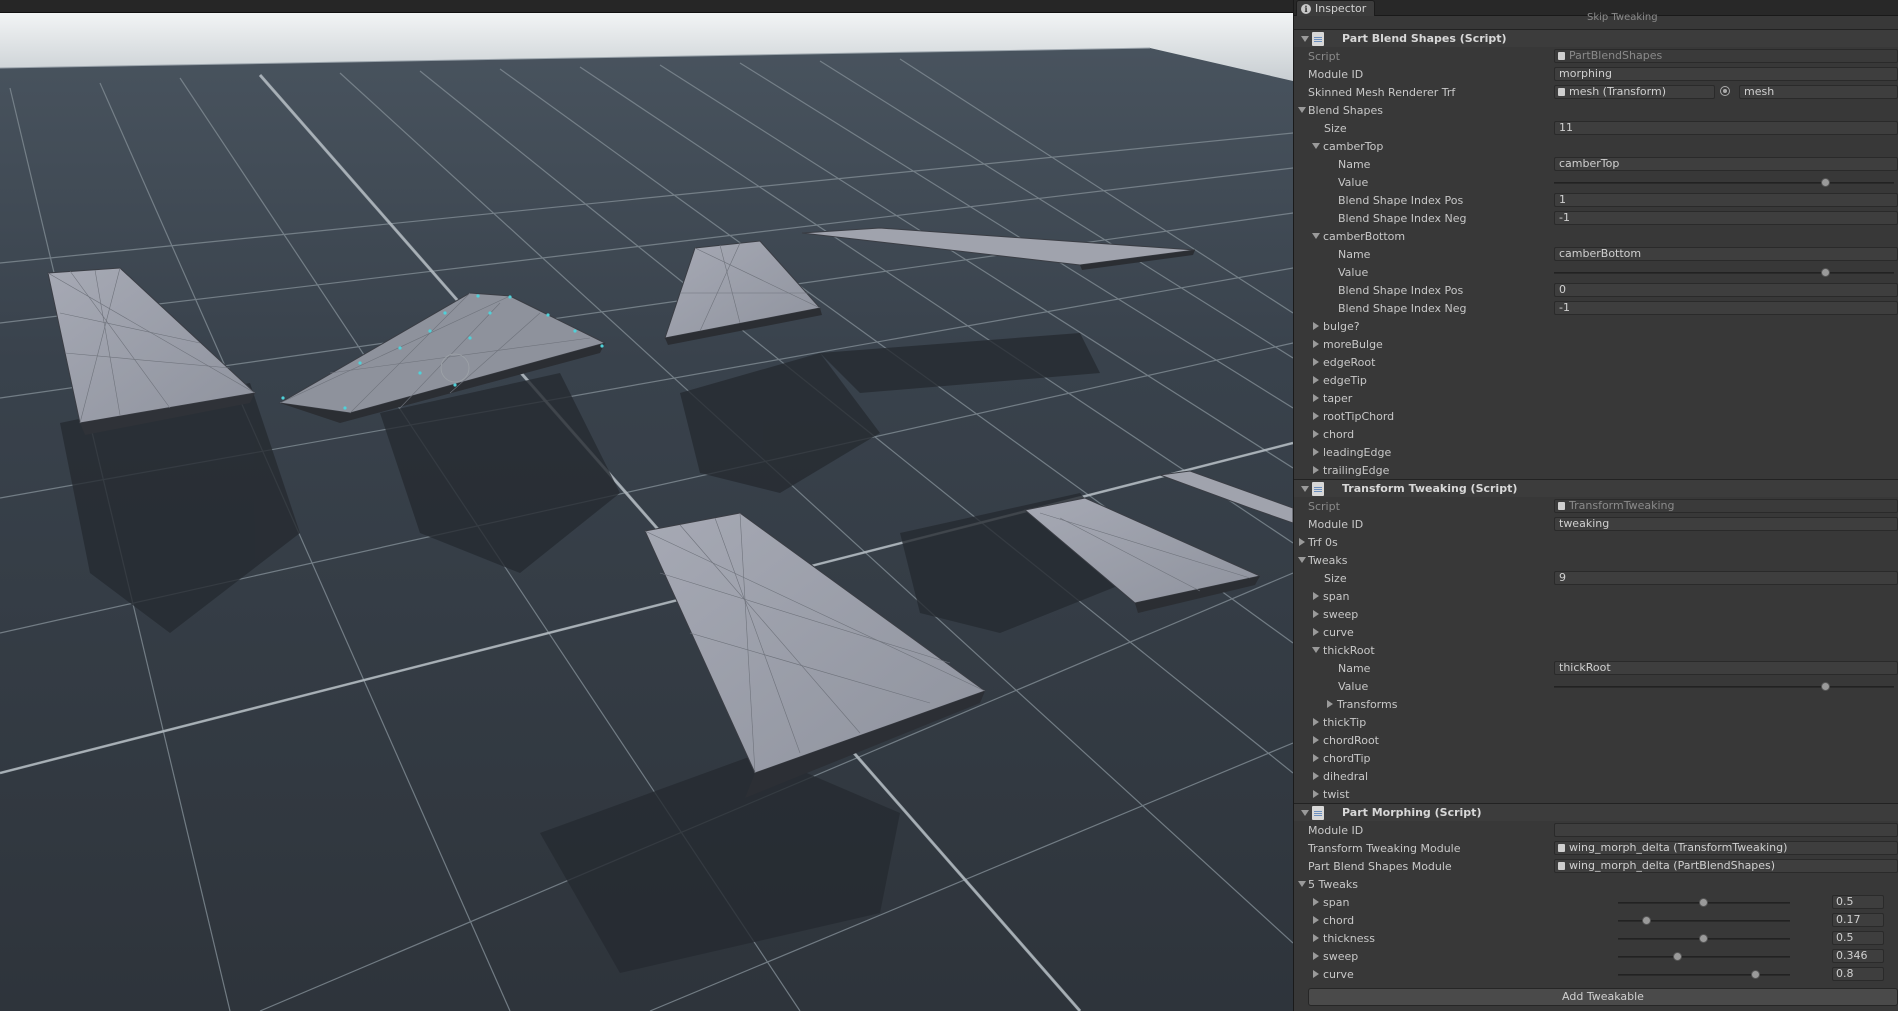 The height and width of the screenshot is (1011, 1898). I want to click on size-field: 11, so click(1726, 128).